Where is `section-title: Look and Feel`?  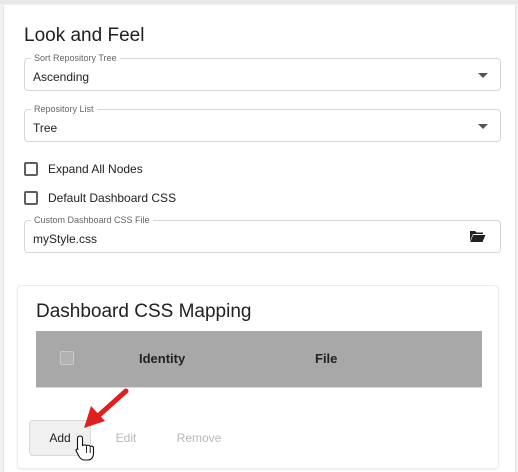 section-title: Look and Feel is located at coordinates (84, 35).